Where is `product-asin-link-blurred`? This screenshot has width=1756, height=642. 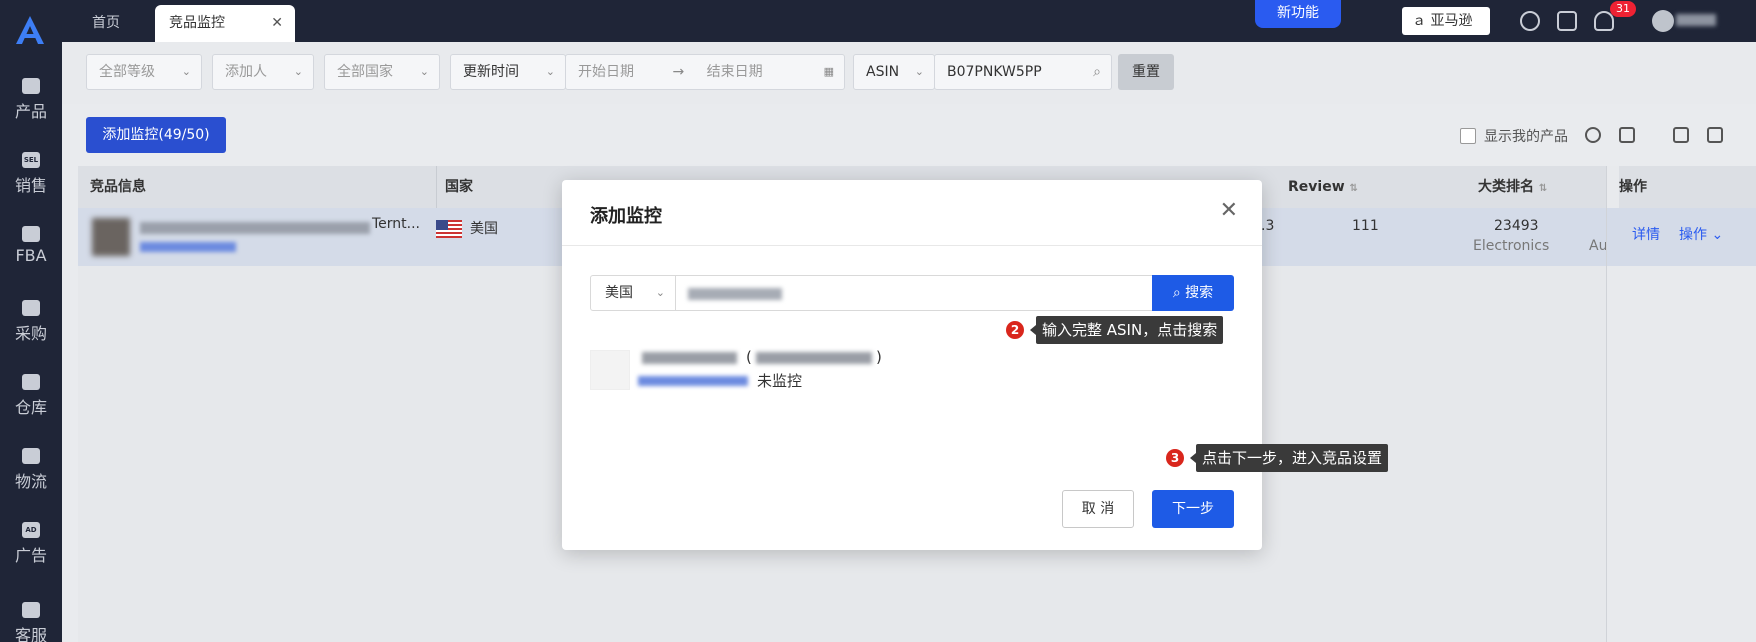
product-asin-link-blurred is located at coordinates (188, 247).